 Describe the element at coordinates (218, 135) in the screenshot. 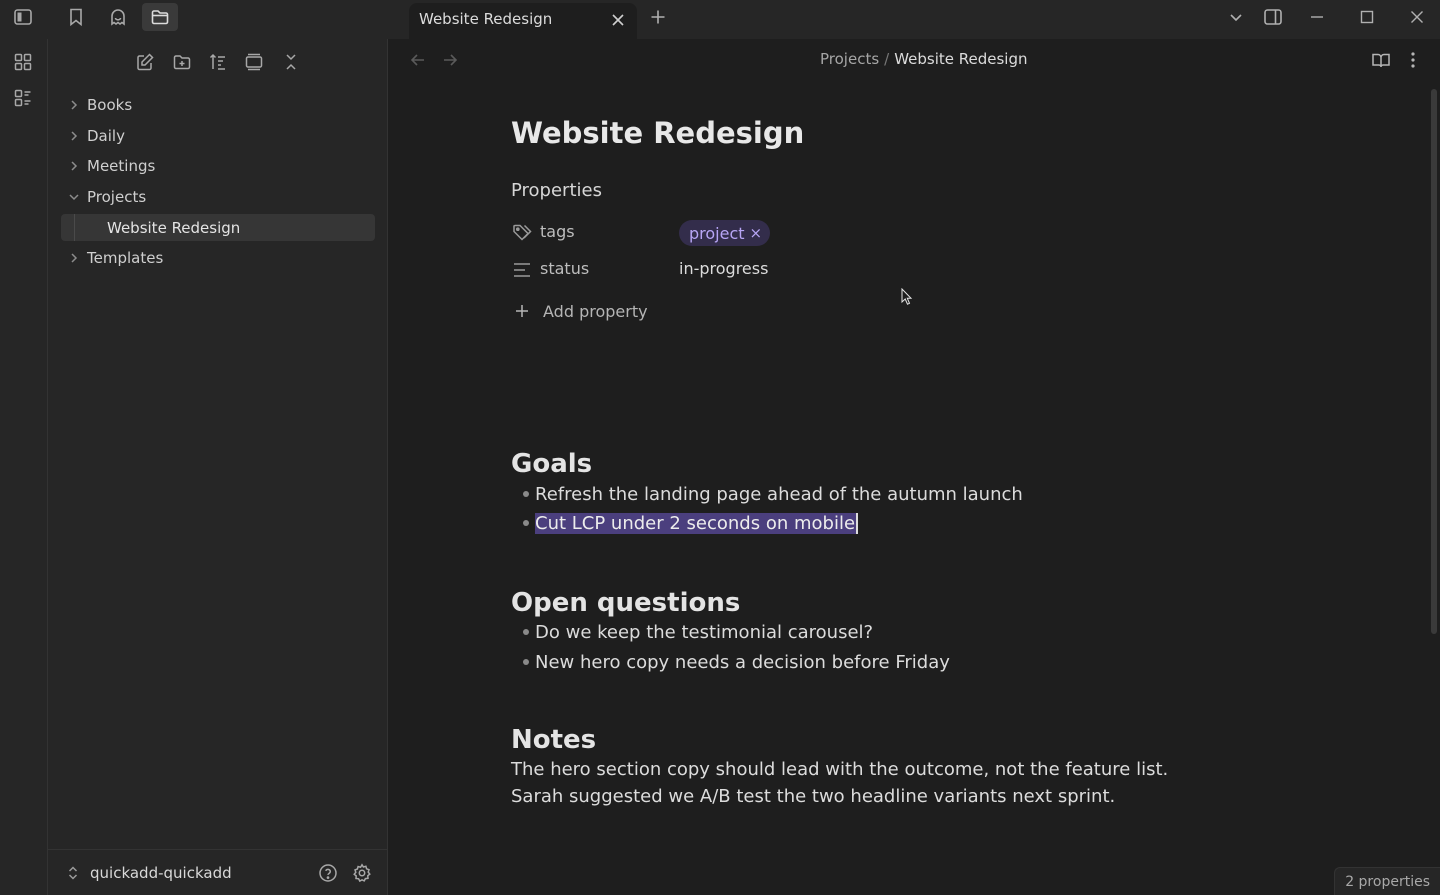

I see `folder-daily: Daily` at that location.